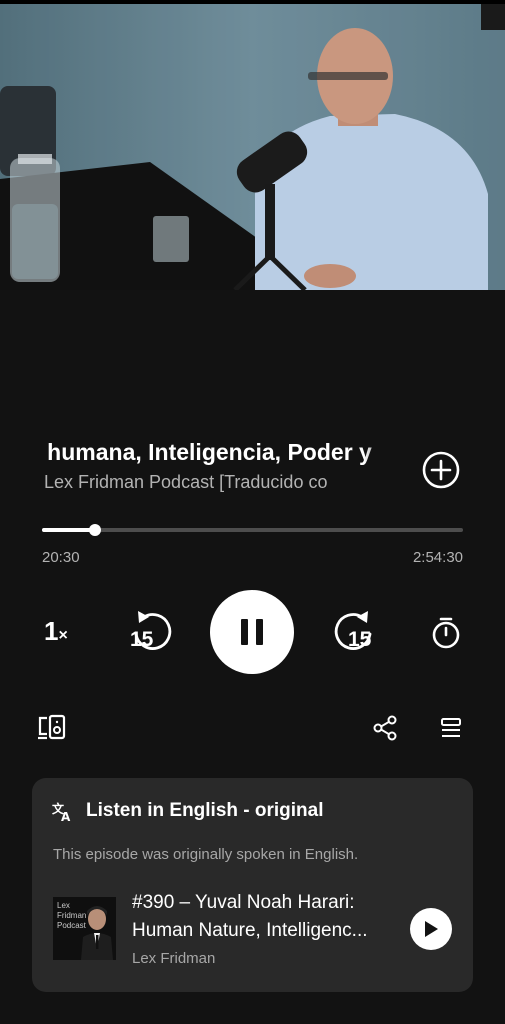 The height and width of the screenshot is (1024, 505). I want to click on host-portrait, so click(97, 933).